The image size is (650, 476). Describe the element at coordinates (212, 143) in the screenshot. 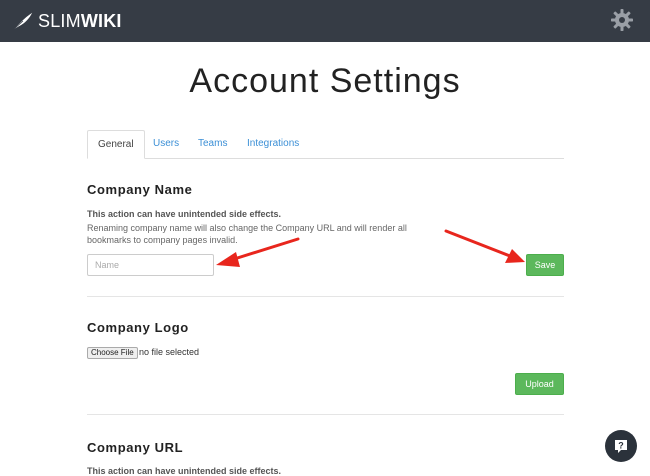

I see `tab-teams: Teams` at that location.